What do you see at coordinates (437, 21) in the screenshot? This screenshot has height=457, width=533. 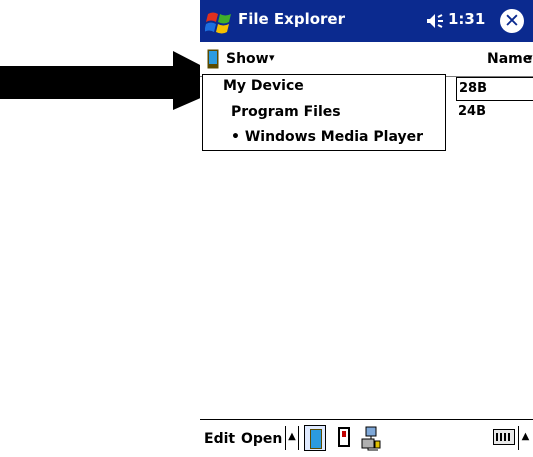 I see `speaker-icon` at bounding box center [437, 21].